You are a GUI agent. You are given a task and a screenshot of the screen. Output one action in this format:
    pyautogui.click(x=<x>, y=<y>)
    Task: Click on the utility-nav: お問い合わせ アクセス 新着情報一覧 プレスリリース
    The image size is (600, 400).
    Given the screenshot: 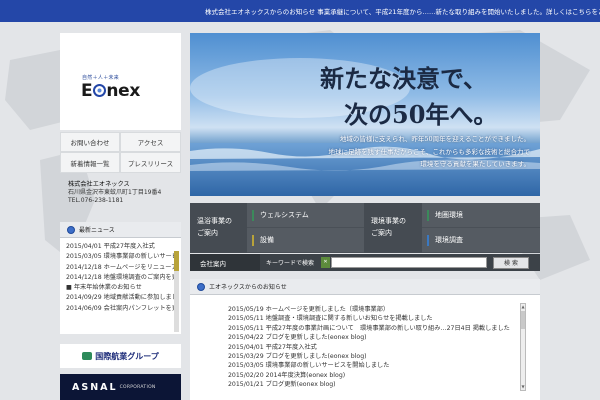 What is the action you would take?
    pyautogui.click(x=120, y=152)
    